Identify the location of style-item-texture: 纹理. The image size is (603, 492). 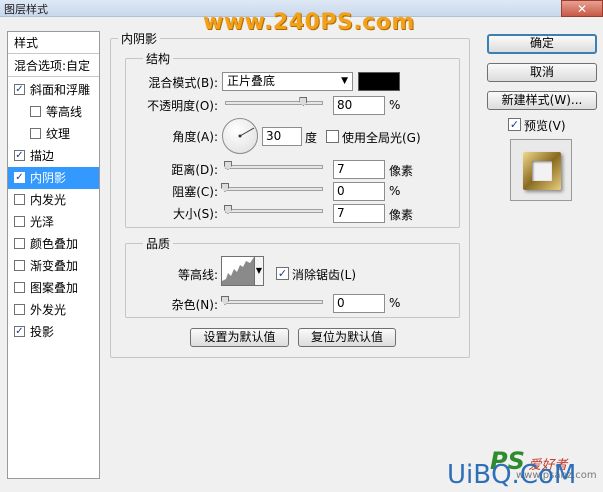
(53, 134).